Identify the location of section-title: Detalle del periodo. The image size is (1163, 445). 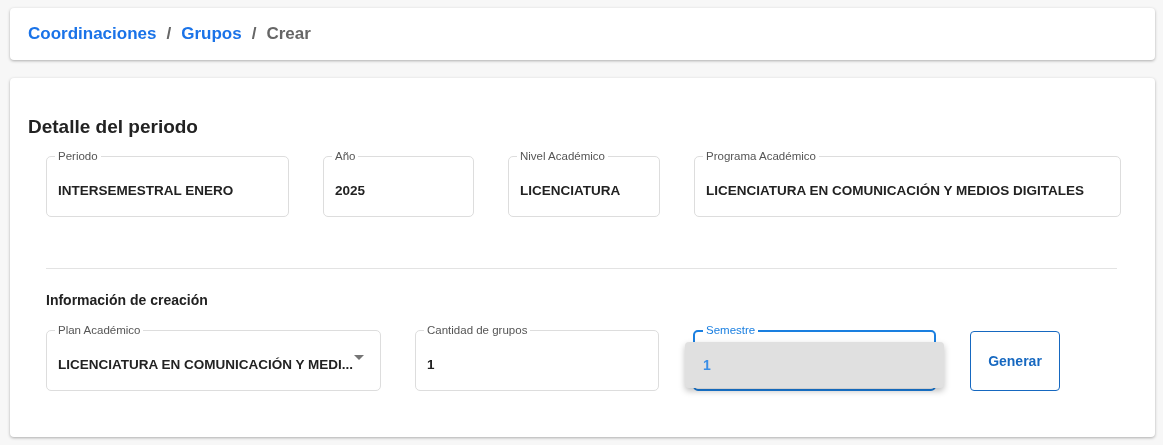
(113, 127).